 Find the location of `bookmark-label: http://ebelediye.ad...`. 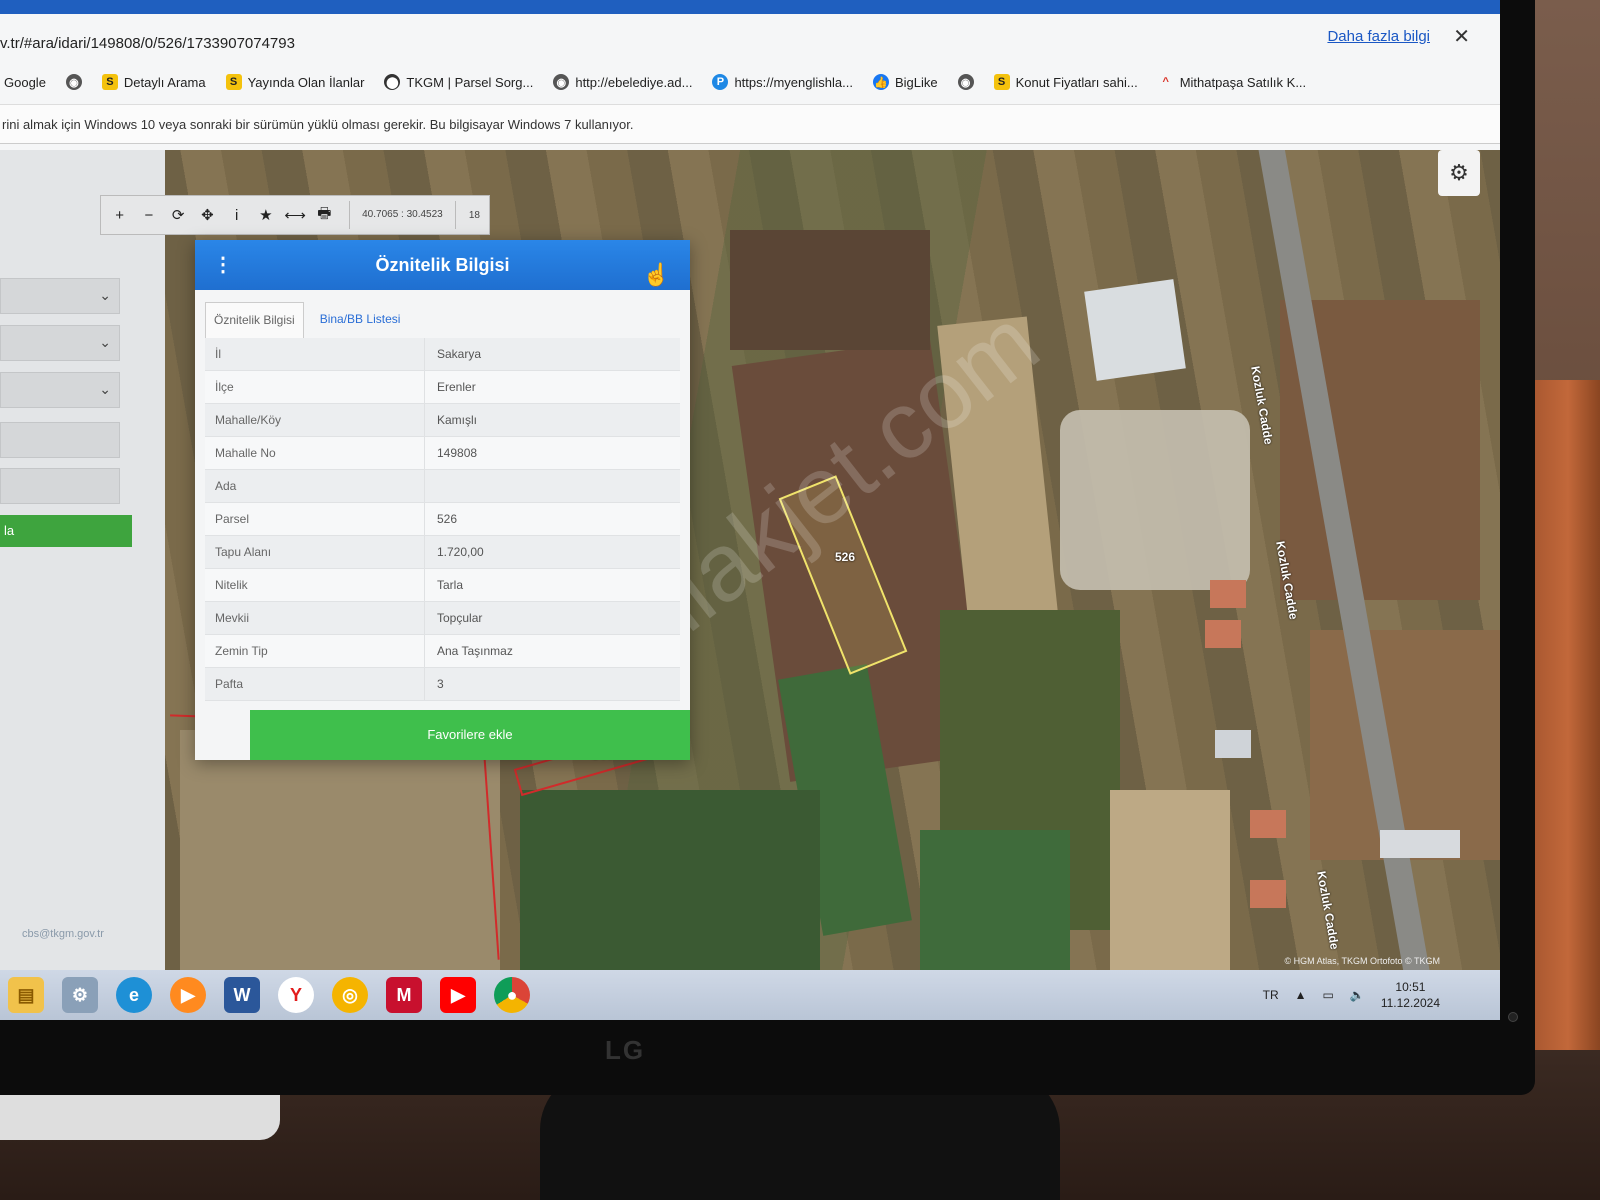

bookmark-label: http://ebelediye.ad... is located at coordinates (634, 82).